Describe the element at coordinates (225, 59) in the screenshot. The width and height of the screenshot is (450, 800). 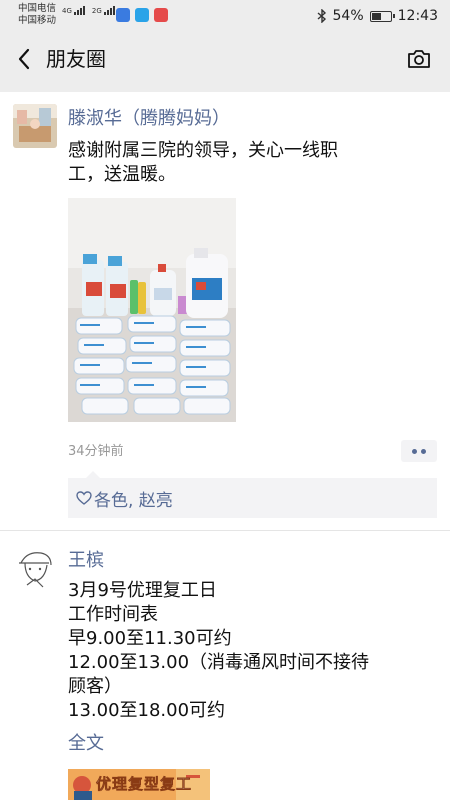
I see `top-navbar: 朋友圈` at that location.